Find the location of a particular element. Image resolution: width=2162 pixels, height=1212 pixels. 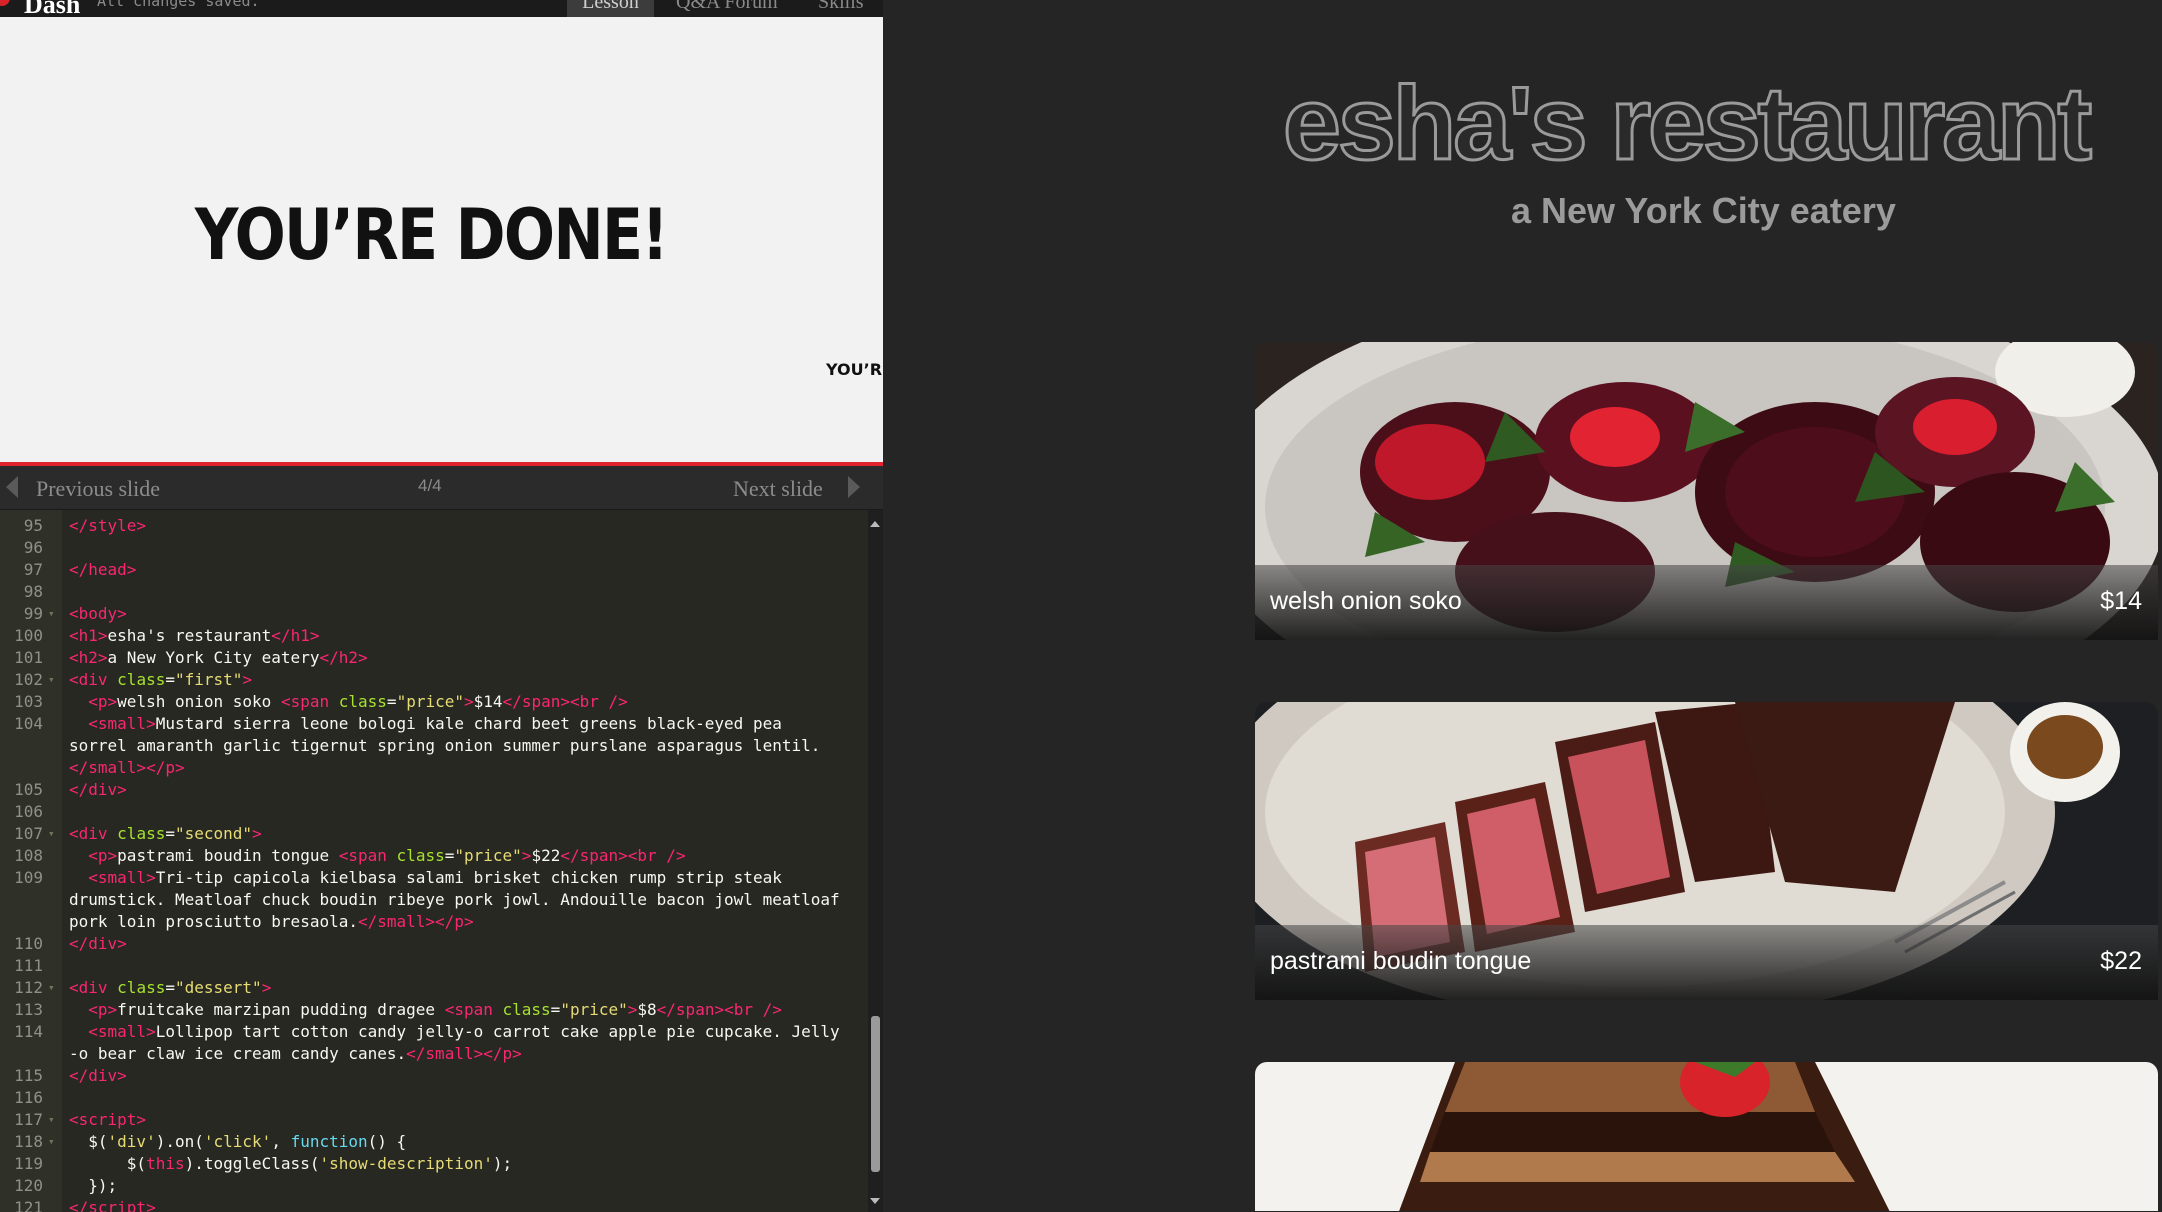

code-line: 95 </style> is located at coordinates (434, 526).